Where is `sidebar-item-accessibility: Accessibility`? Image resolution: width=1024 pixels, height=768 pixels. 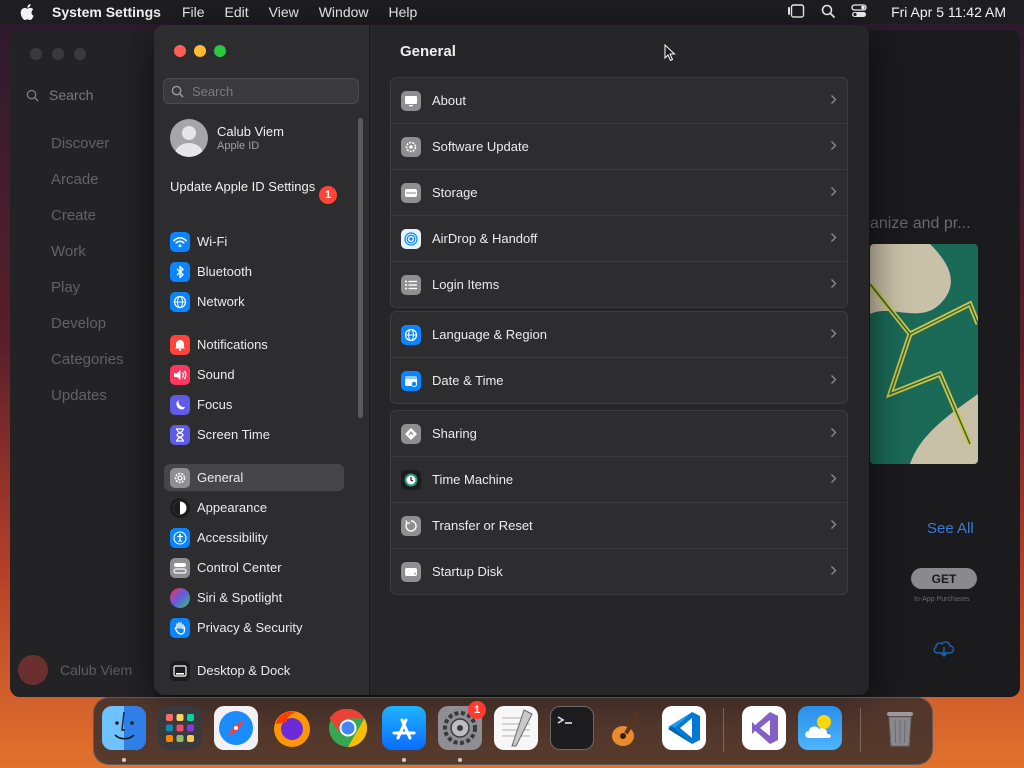 sidebar-item-accessibility: Accessibility is located at coordinates (254, 537).